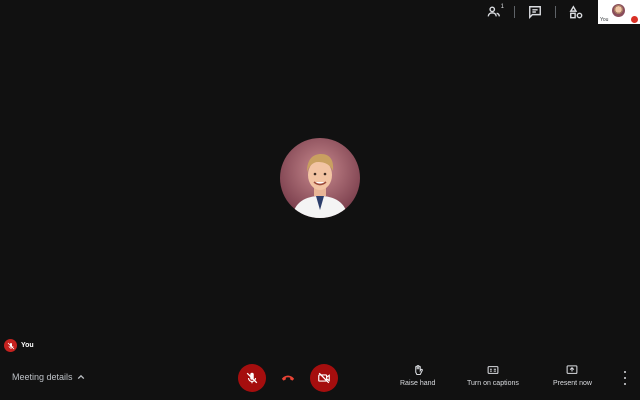 The height and width of the screenshot is (400, 640). I want to click on participant-name: You, so click(27, 345).